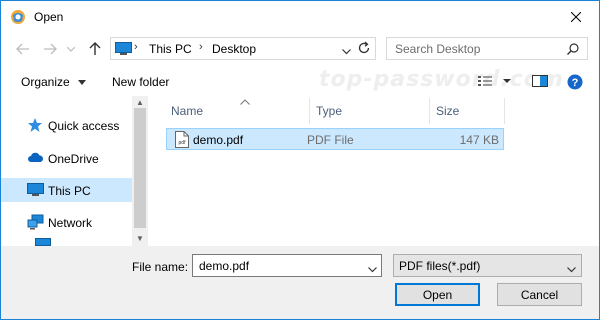 This screenshot has height=320, width=600. Describe the element at coordinates (140, 238) in the screenshot. I see `scroll-down-icon: ▼` at that location.